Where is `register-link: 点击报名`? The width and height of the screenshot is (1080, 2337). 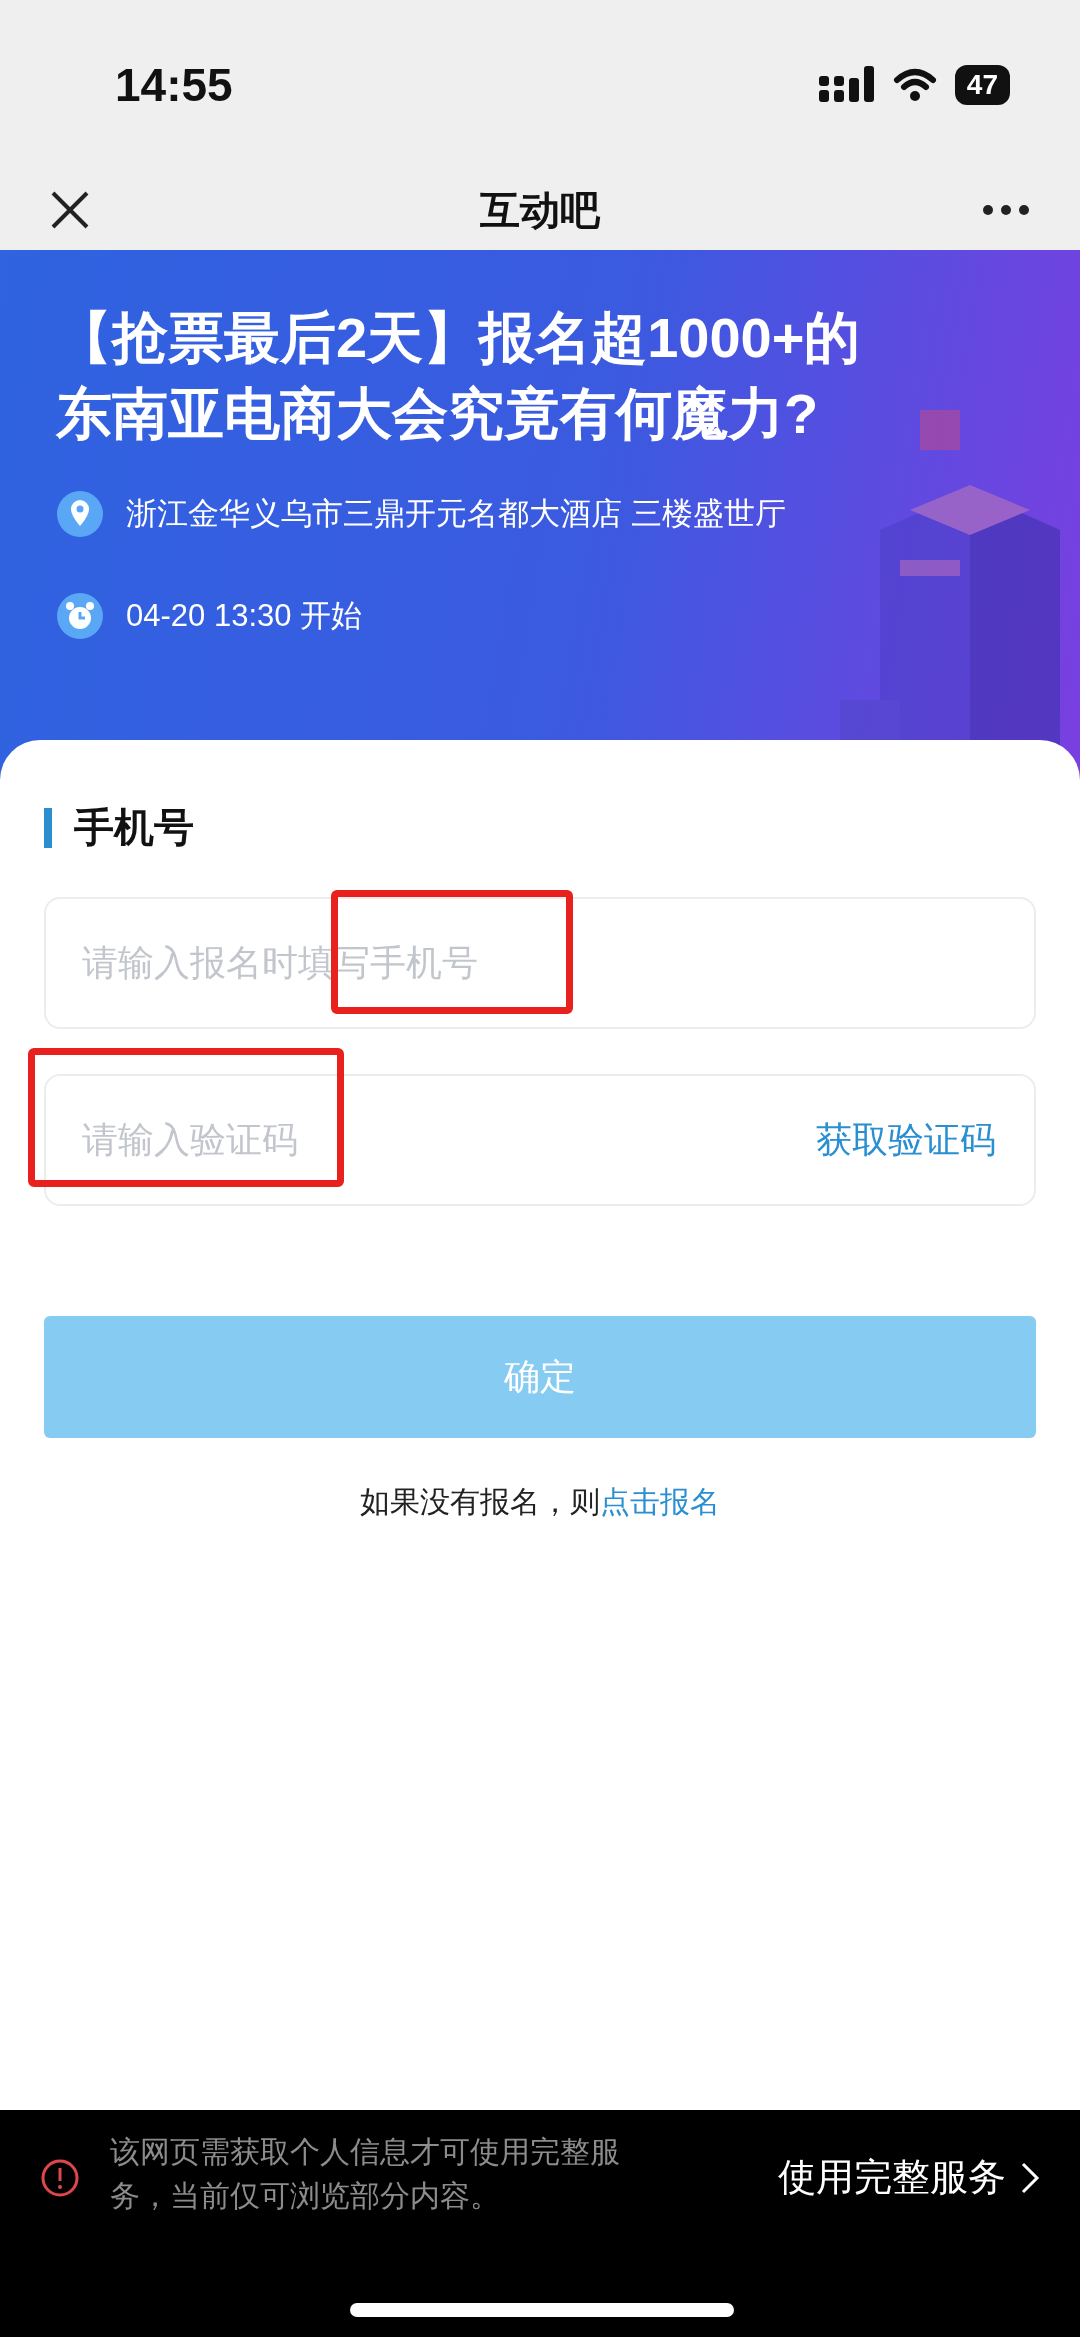
register-link: 点击报名 is located at coordinates (660, 1501).